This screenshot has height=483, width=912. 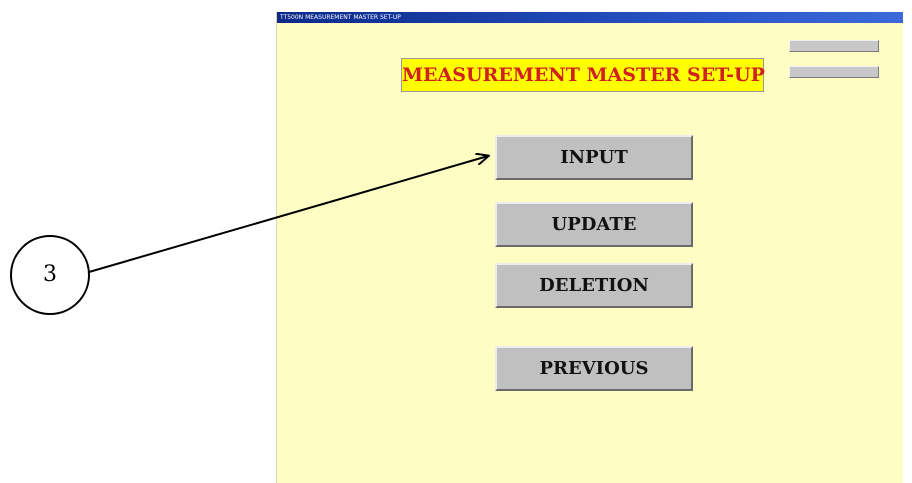 I want to click on previous-button: PREVIOUS, so click(x=594, y=368).